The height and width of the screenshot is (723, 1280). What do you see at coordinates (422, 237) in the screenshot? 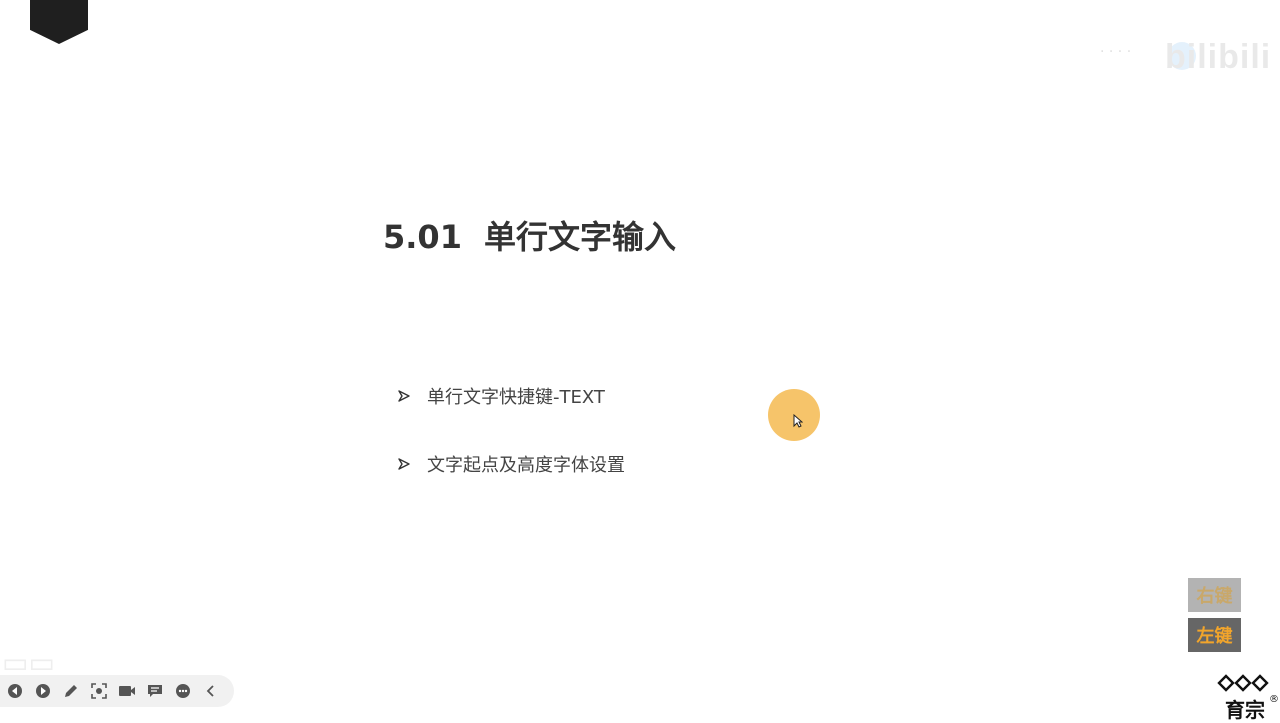
I see `section-number: 5.01` at bounding box center [422, 237].